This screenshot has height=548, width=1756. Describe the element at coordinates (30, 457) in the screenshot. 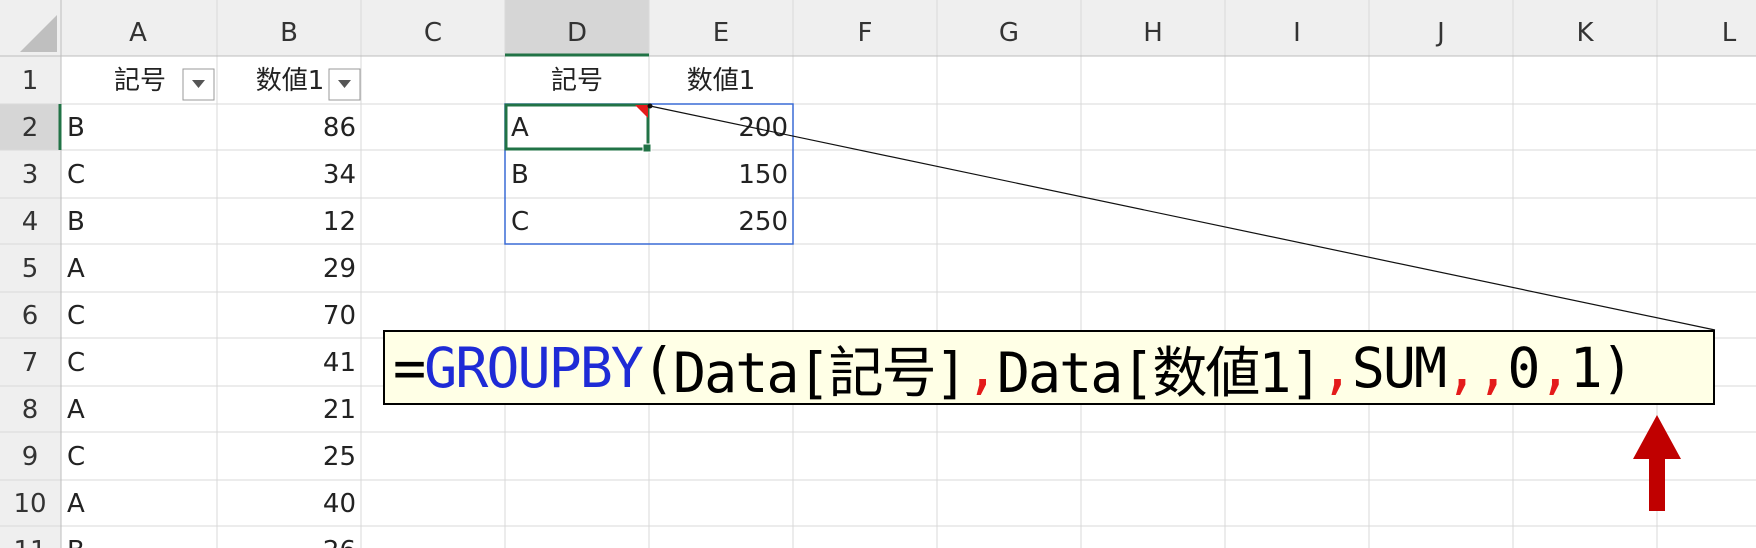

I see `row-header-9: 9` at that location.